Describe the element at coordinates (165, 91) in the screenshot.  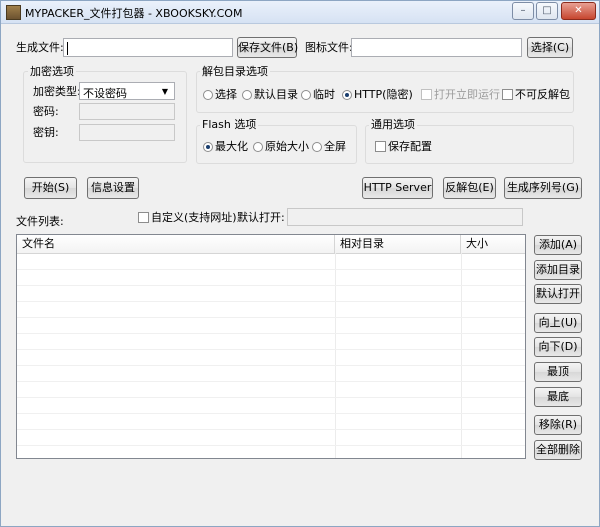
I see `chevron-down-icon: ▼` at that location.